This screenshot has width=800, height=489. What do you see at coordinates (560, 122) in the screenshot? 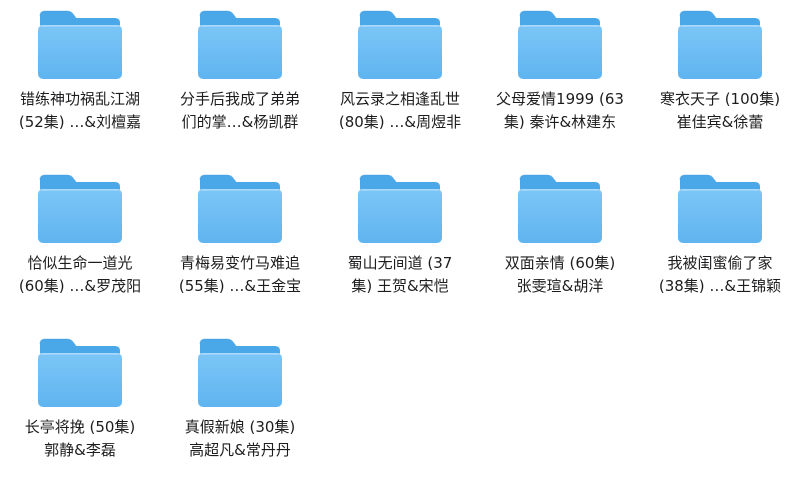
I see `folder-label-line2: 集) 秦许&林建东` at bounding box center [560, 122].